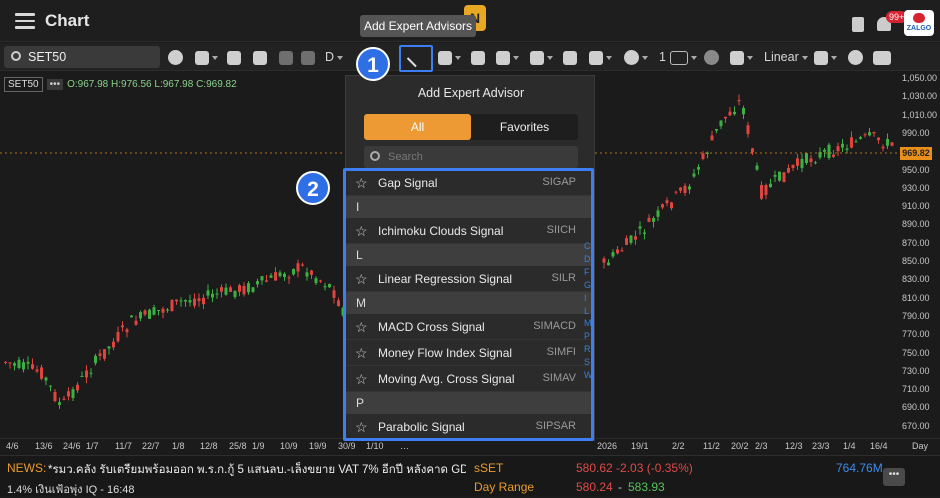  I want to click on callout-1: 1, so click(373, 64).